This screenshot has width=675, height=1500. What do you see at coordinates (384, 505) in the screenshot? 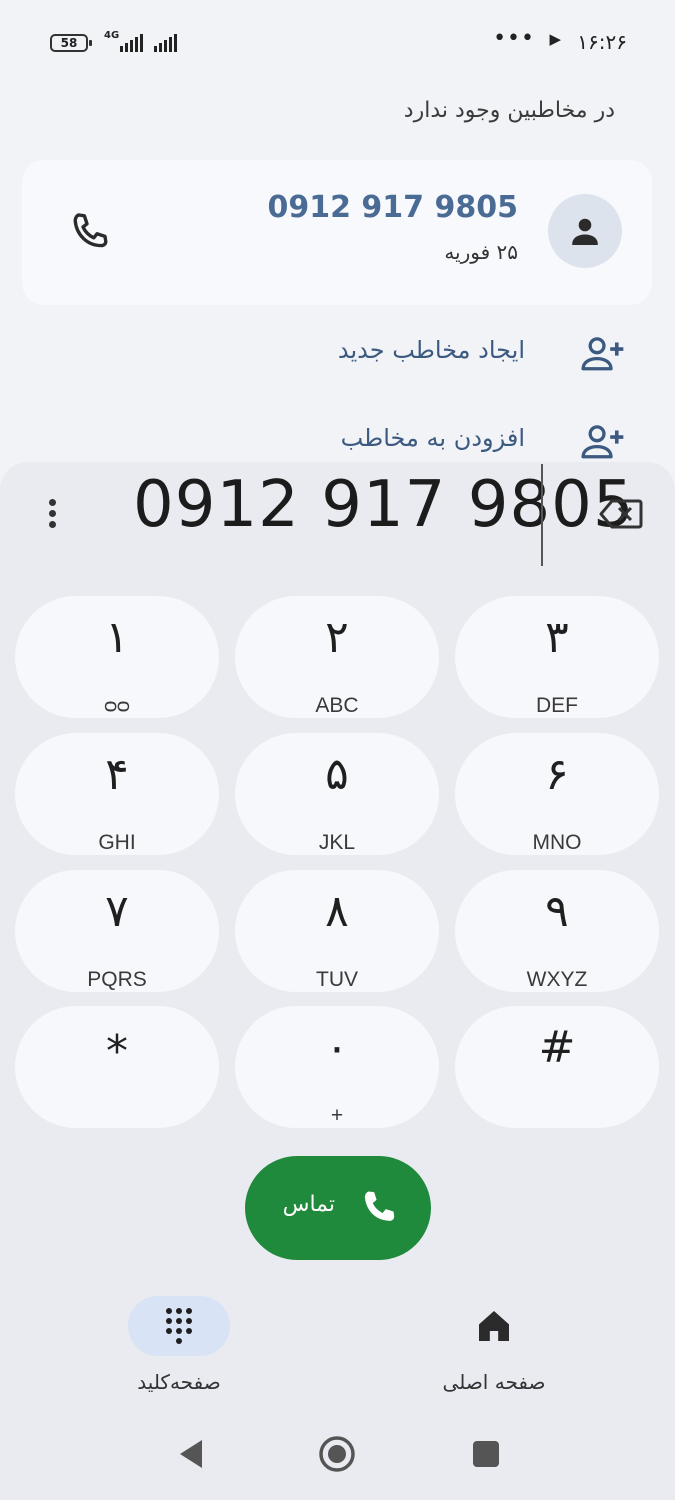
I see `dialed-number-display: 0912 917 9805` at bounding box center [384, 505].